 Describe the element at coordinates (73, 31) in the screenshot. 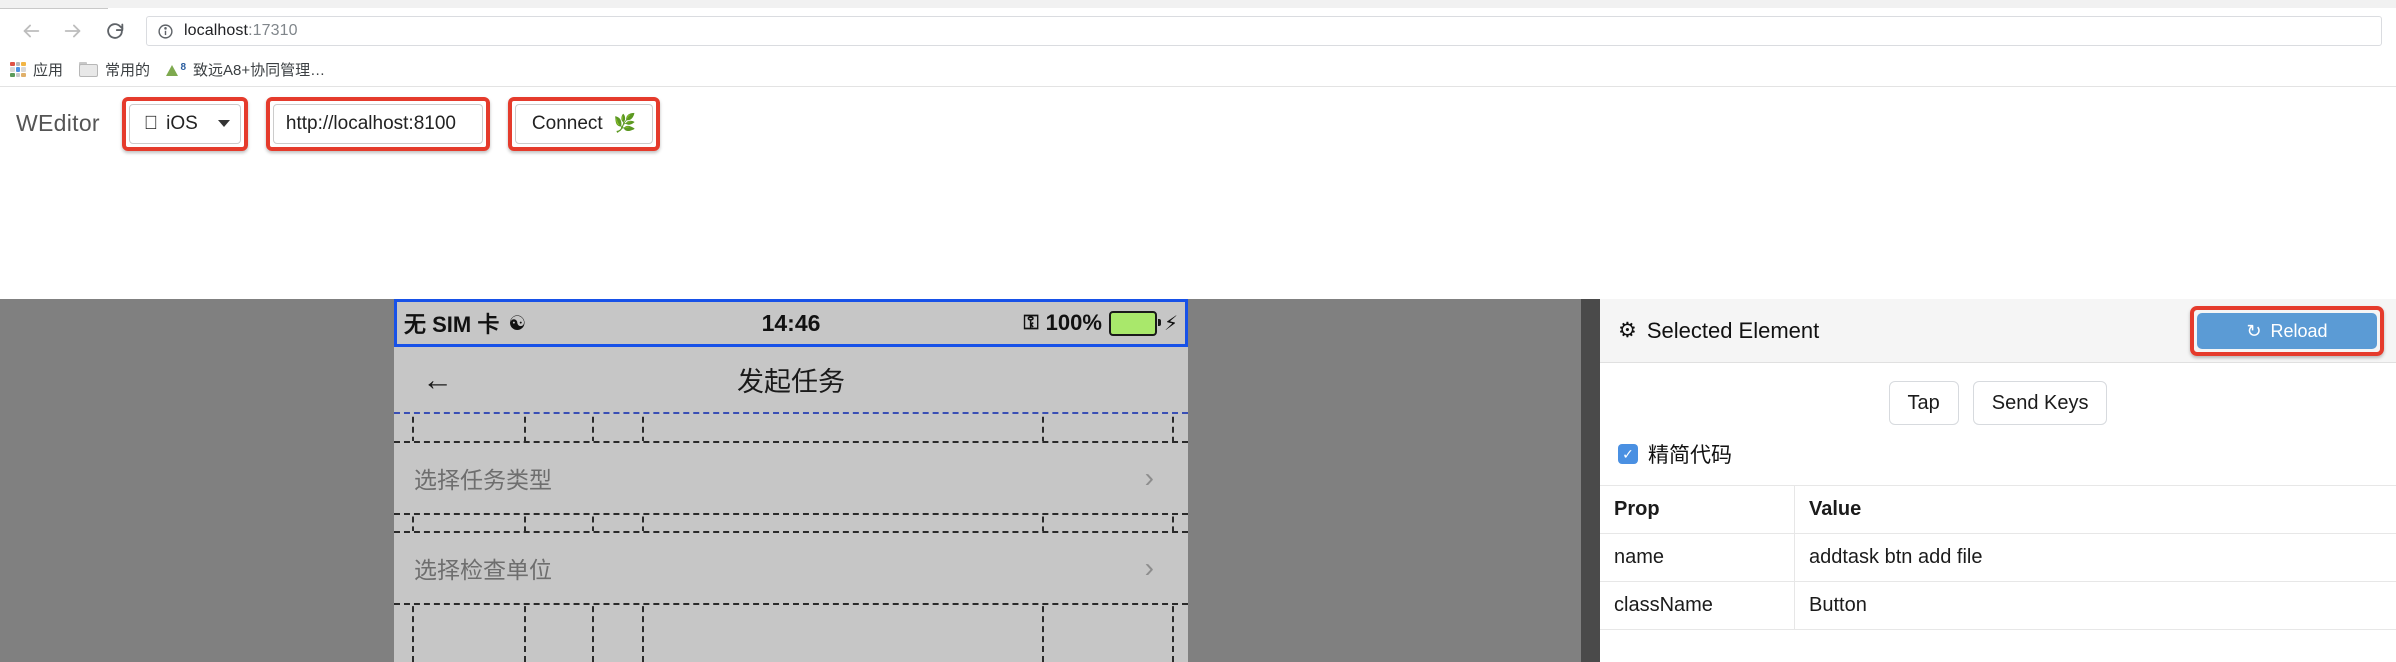

I see `forward-icon` at that location.